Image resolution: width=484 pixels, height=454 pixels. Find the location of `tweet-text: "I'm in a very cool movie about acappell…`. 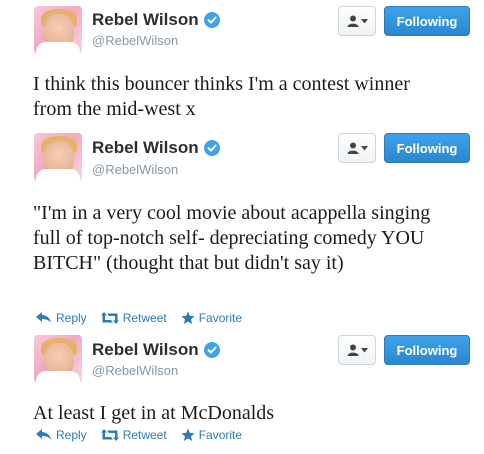

tweet-text: "I'm in a very cool movie about acappell… is located at coordinates (232, 238).